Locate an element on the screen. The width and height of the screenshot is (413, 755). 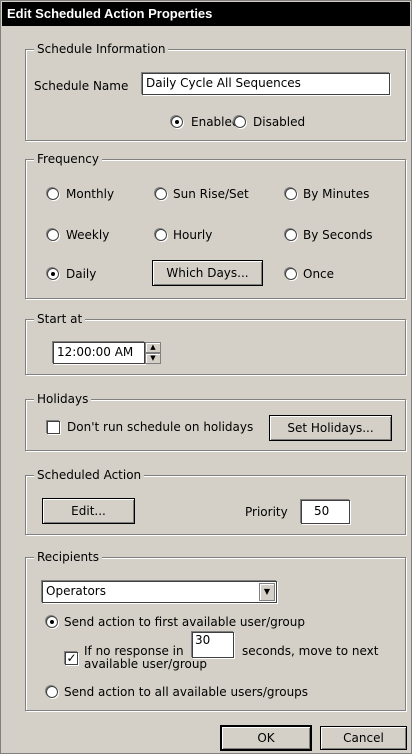
monthly-label: Monthly is located at coordinates (90, 194).